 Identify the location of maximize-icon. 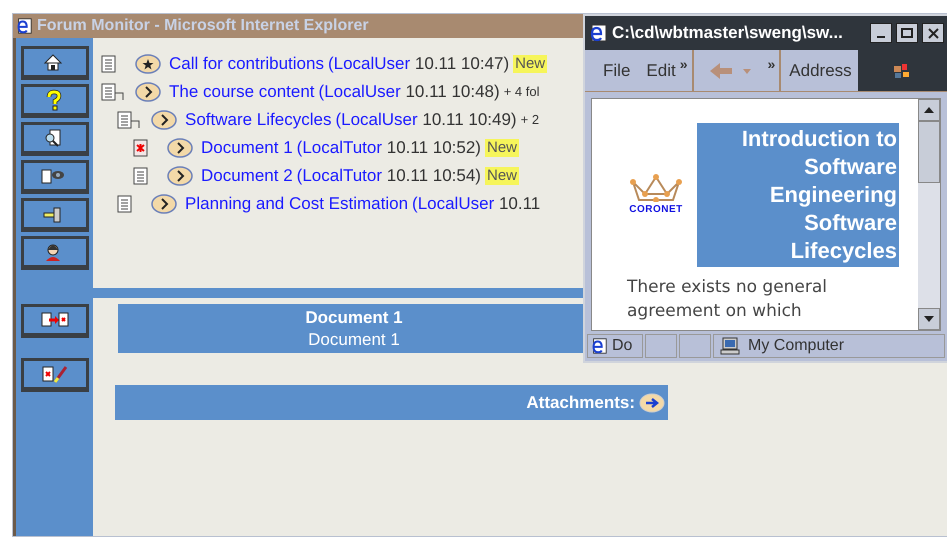
(907, 33).